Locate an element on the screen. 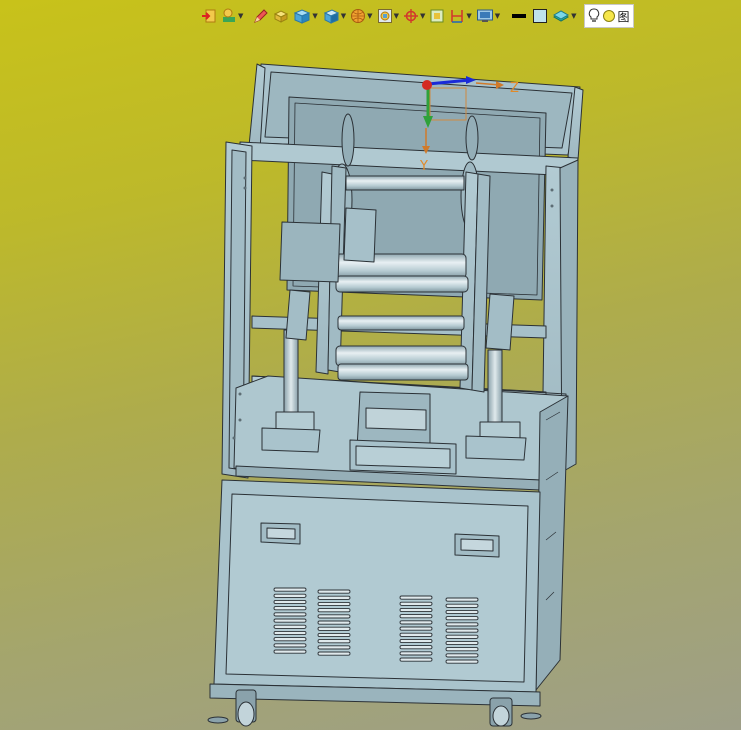  display-style-icon is located at coordinates (384, 16).